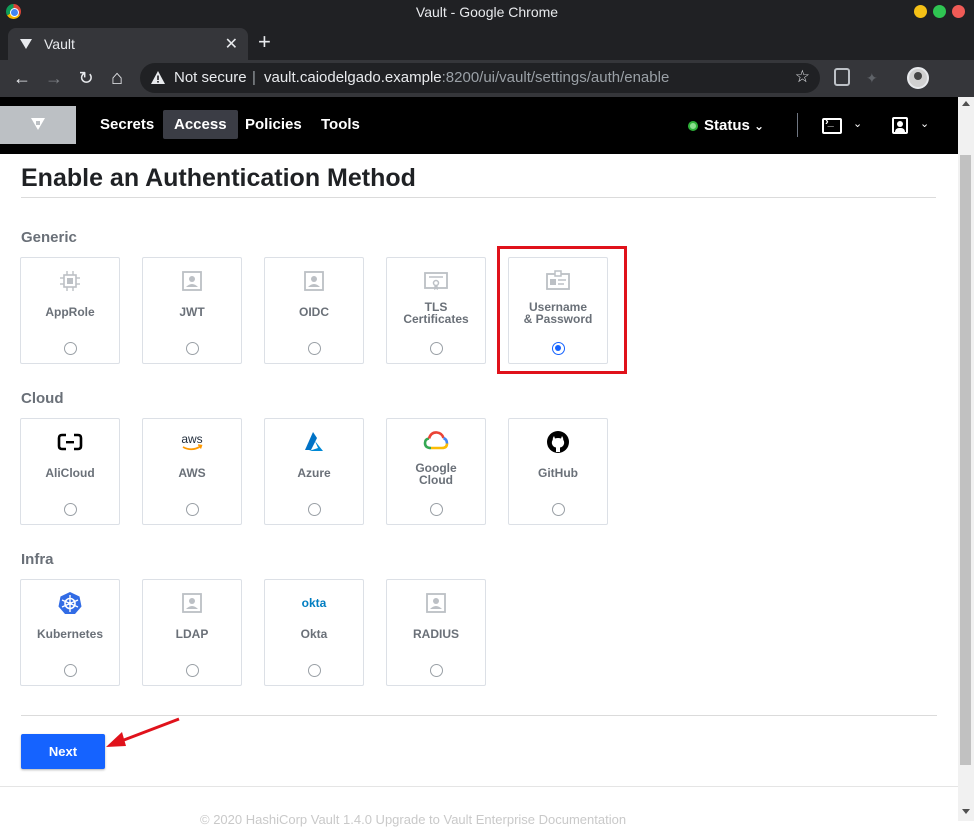  Describe the element at coordinates (802, 77) in the screenshot. I see `bookmark-star-icon: ☆` at that location.